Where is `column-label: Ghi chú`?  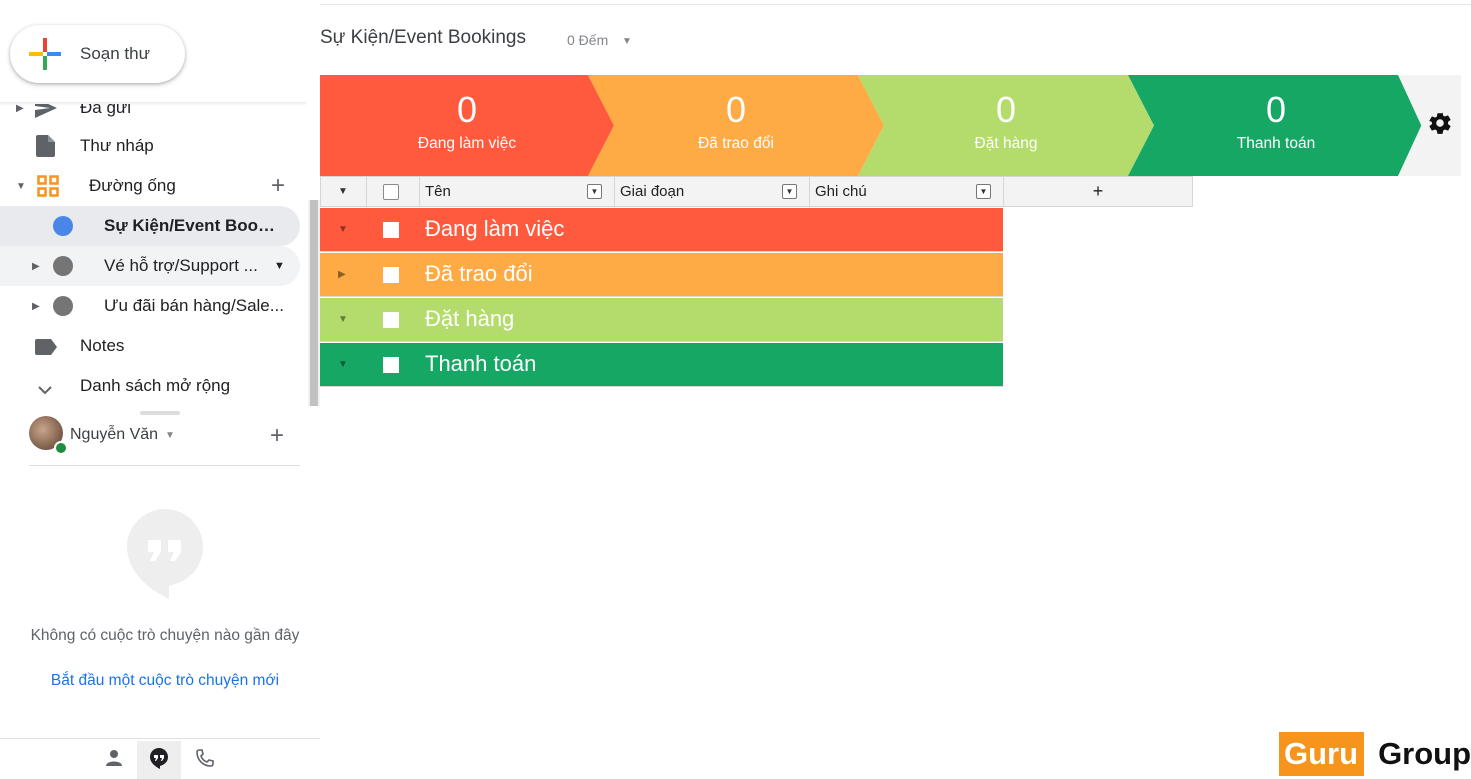 column-label: Ghi chú is located at coordinates (841, 191).